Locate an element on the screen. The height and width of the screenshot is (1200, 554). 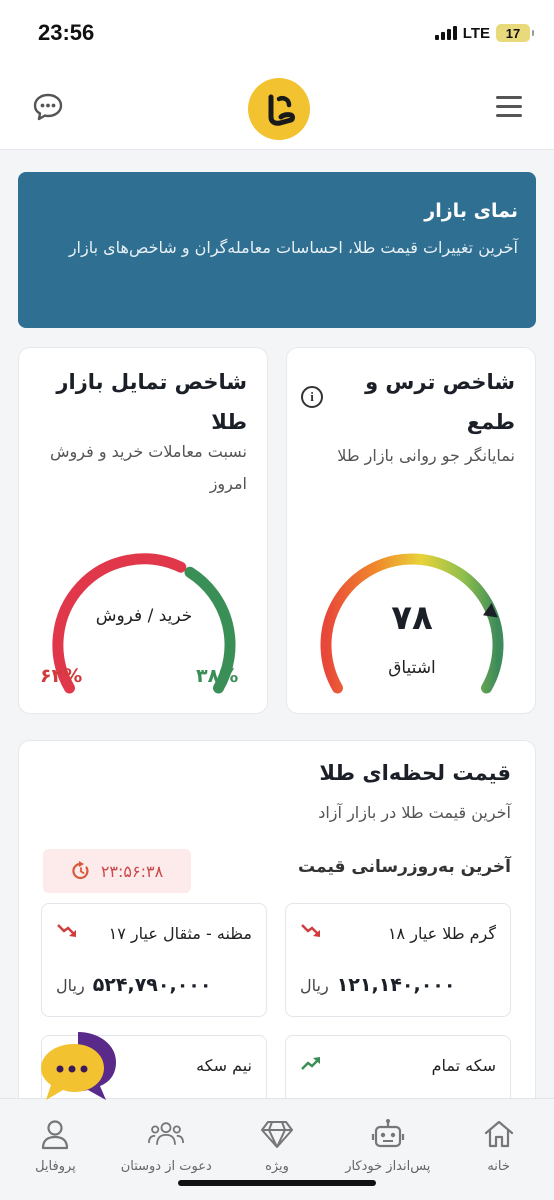
info-icon: i is located at coordinates (312, 397).